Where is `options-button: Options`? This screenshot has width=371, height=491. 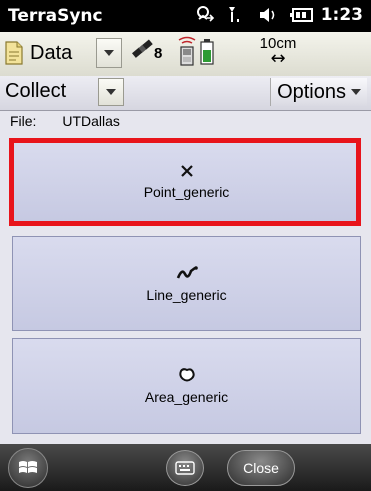 options-button: Options is located at coordinates (318, 92).